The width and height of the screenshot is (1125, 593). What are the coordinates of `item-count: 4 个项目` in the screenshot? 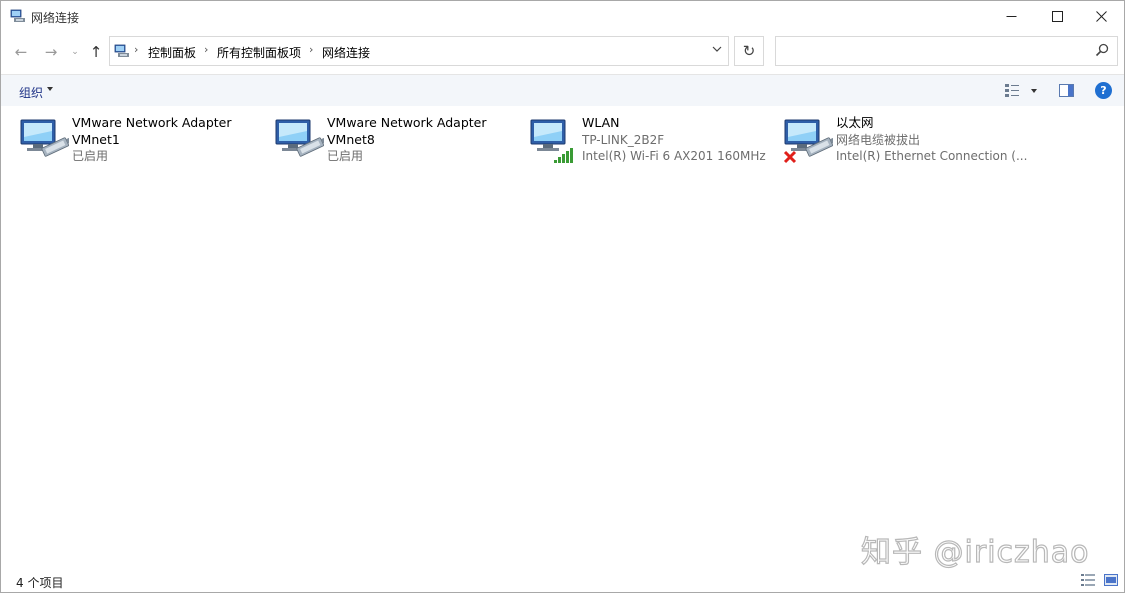 It's located at (40, 583).